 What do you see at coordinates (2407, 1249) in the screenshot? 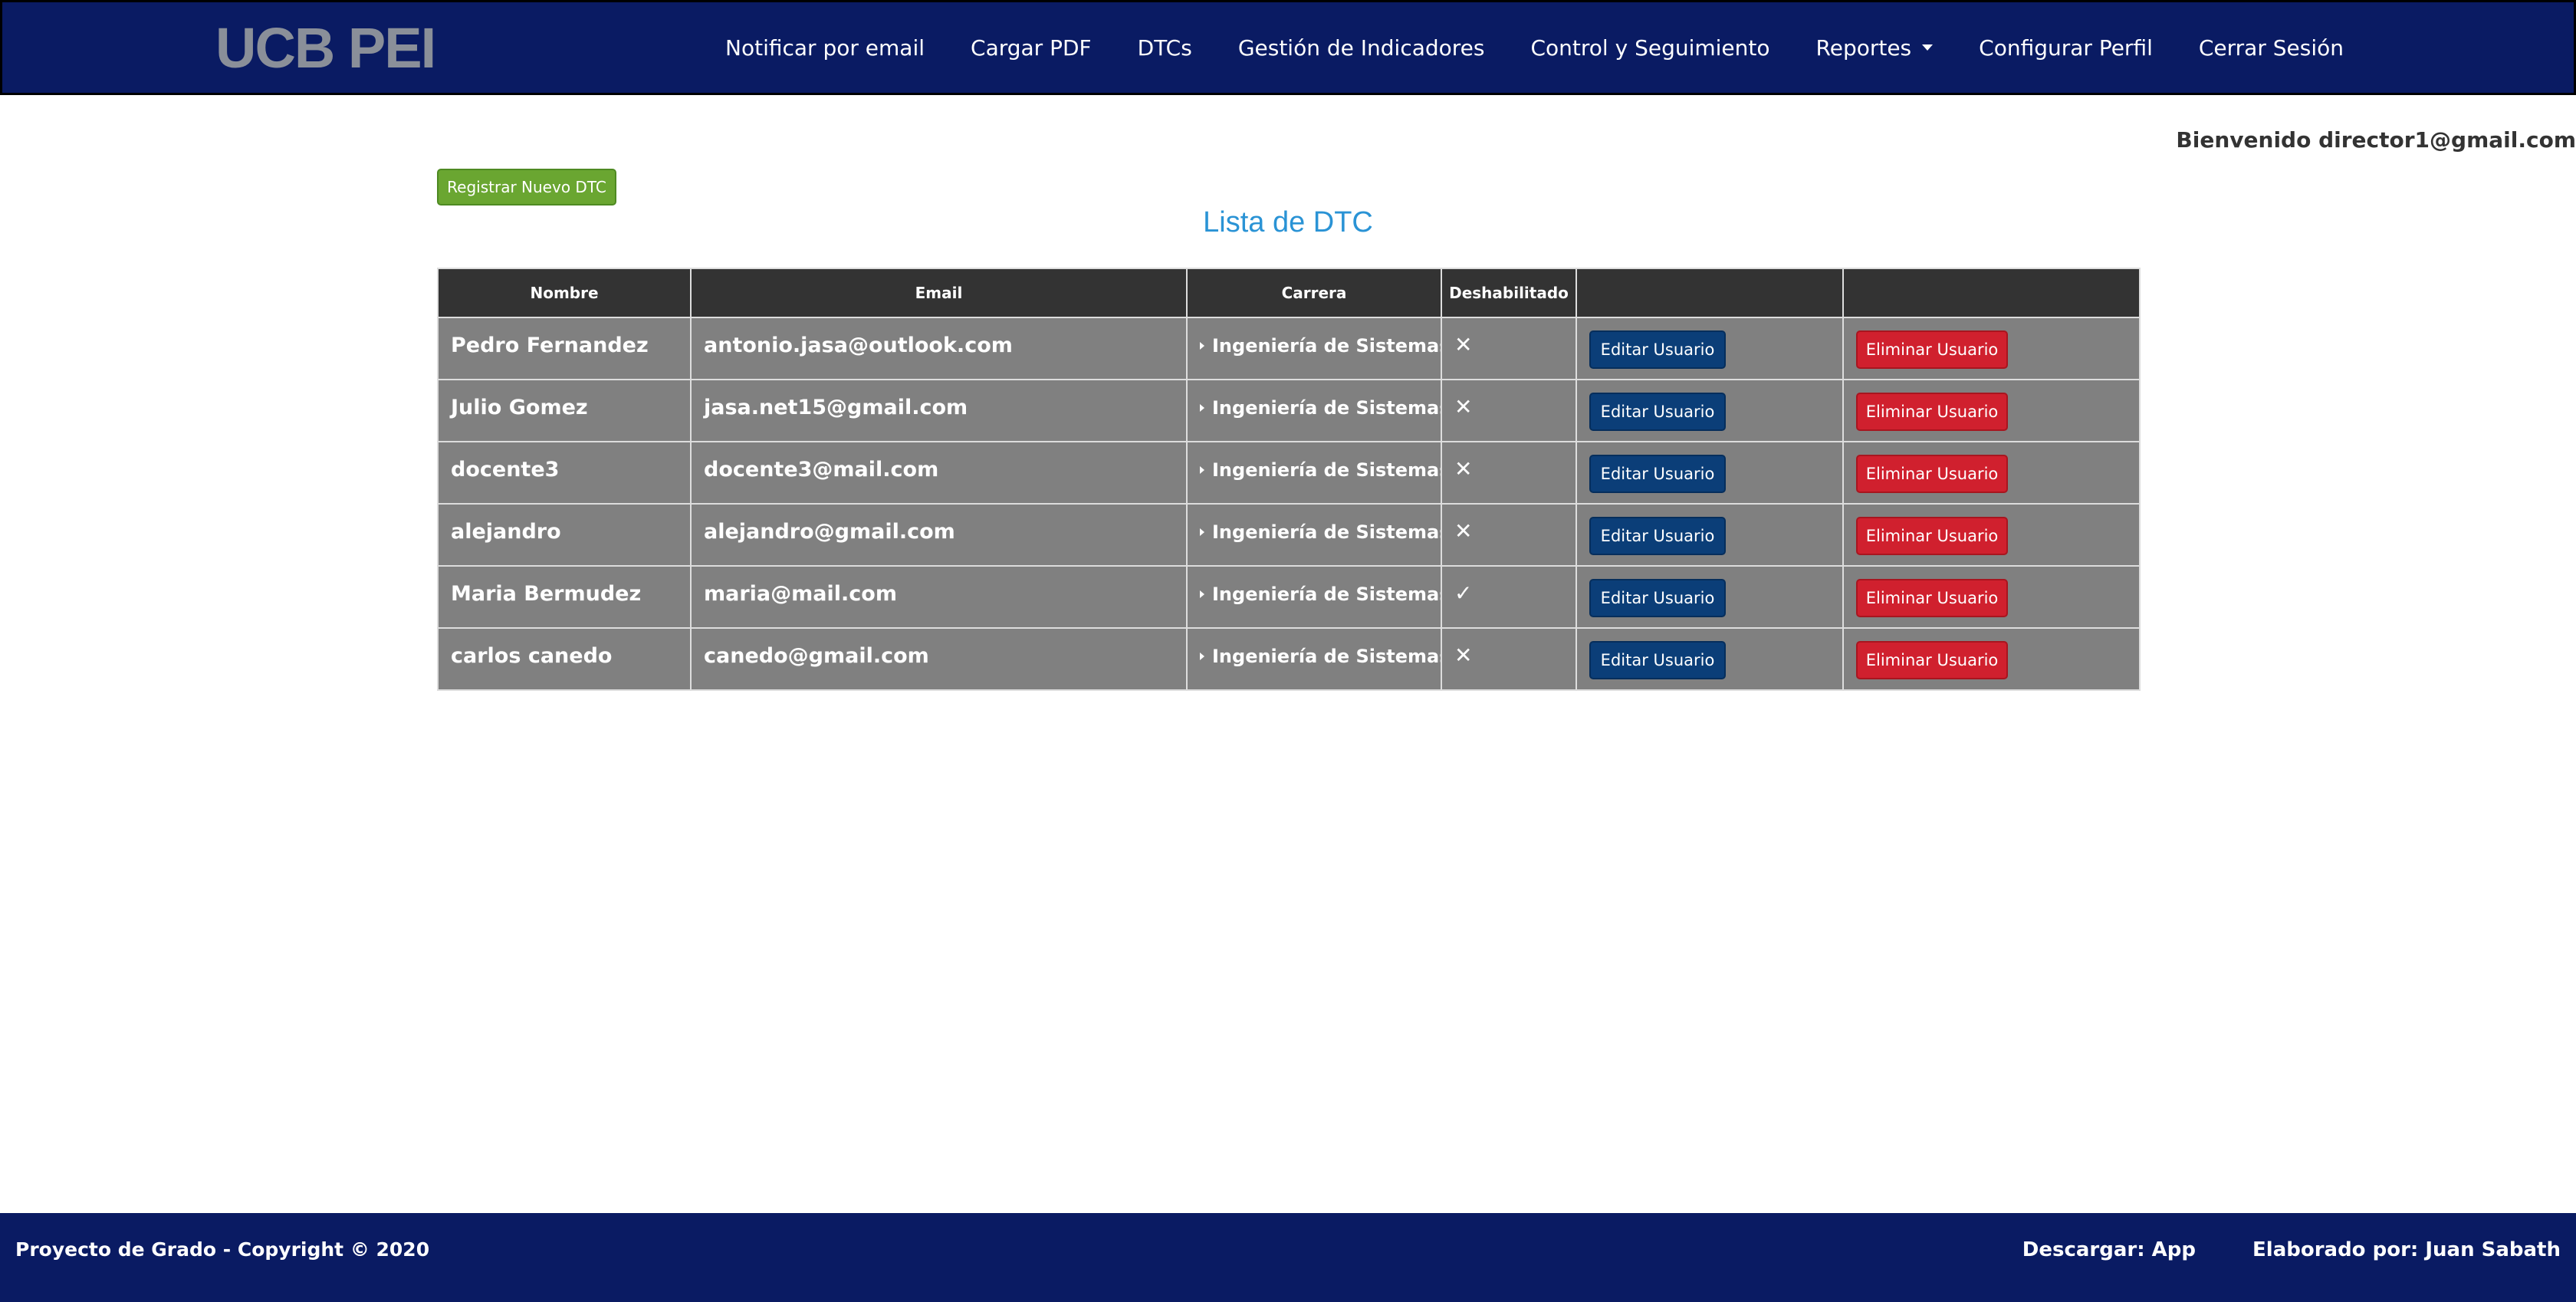
I see `footer-author: Elaborado por: Juan Sabath` at bounding box center [2407, 1249].